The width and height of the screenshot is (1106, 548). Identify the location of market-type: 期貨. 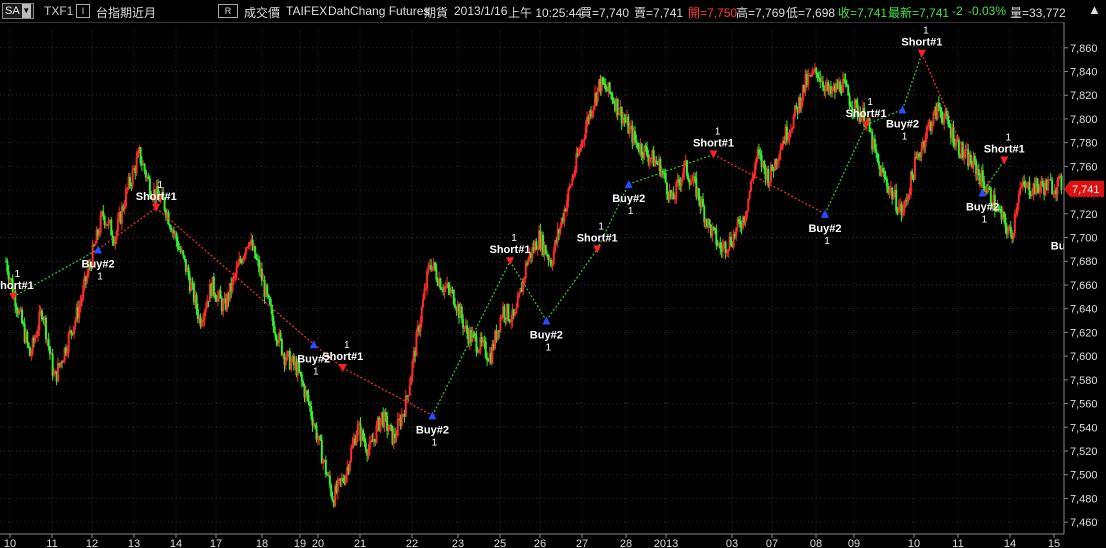
(436, 13).